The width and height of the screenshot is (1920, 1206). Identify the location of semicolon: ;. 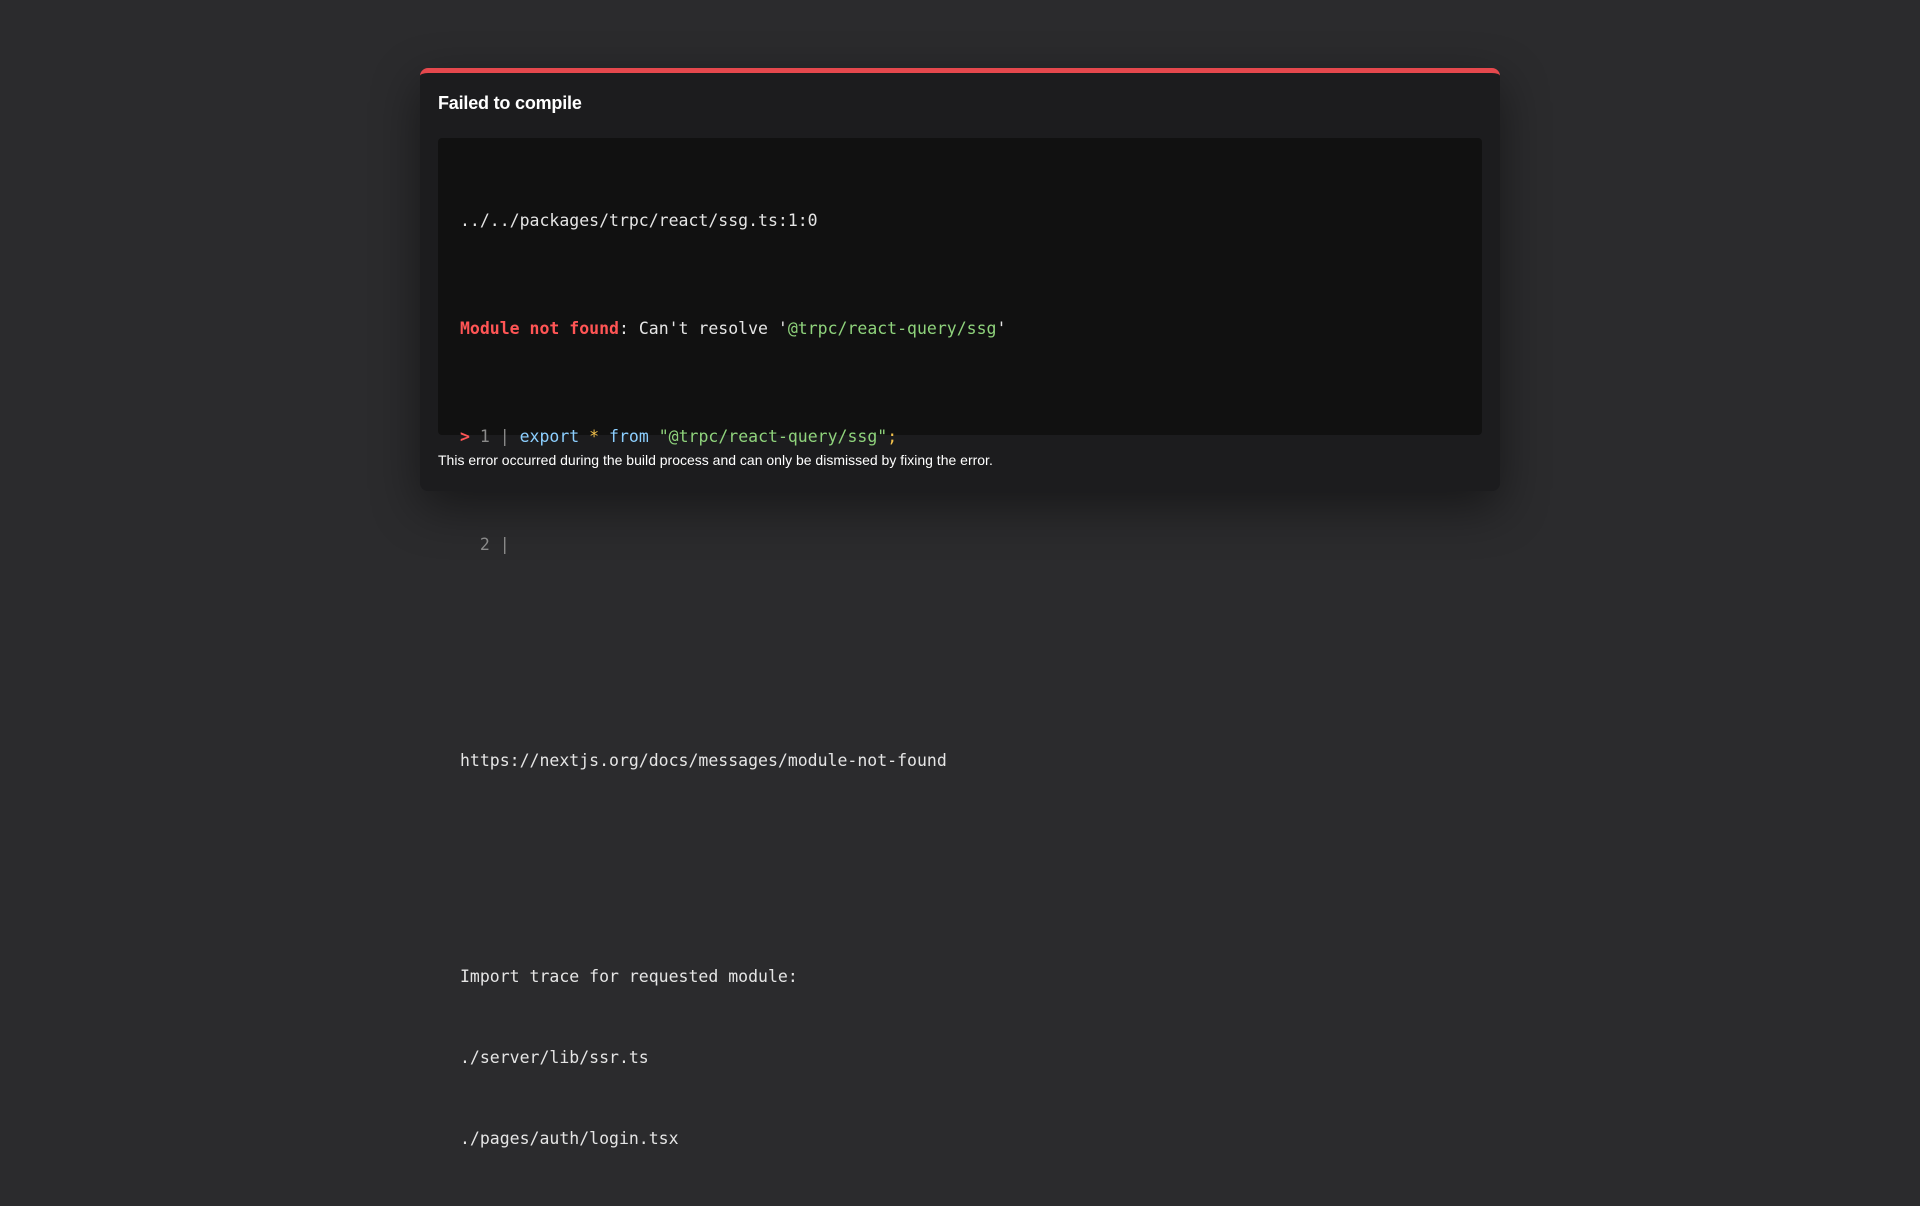
(892, 436).